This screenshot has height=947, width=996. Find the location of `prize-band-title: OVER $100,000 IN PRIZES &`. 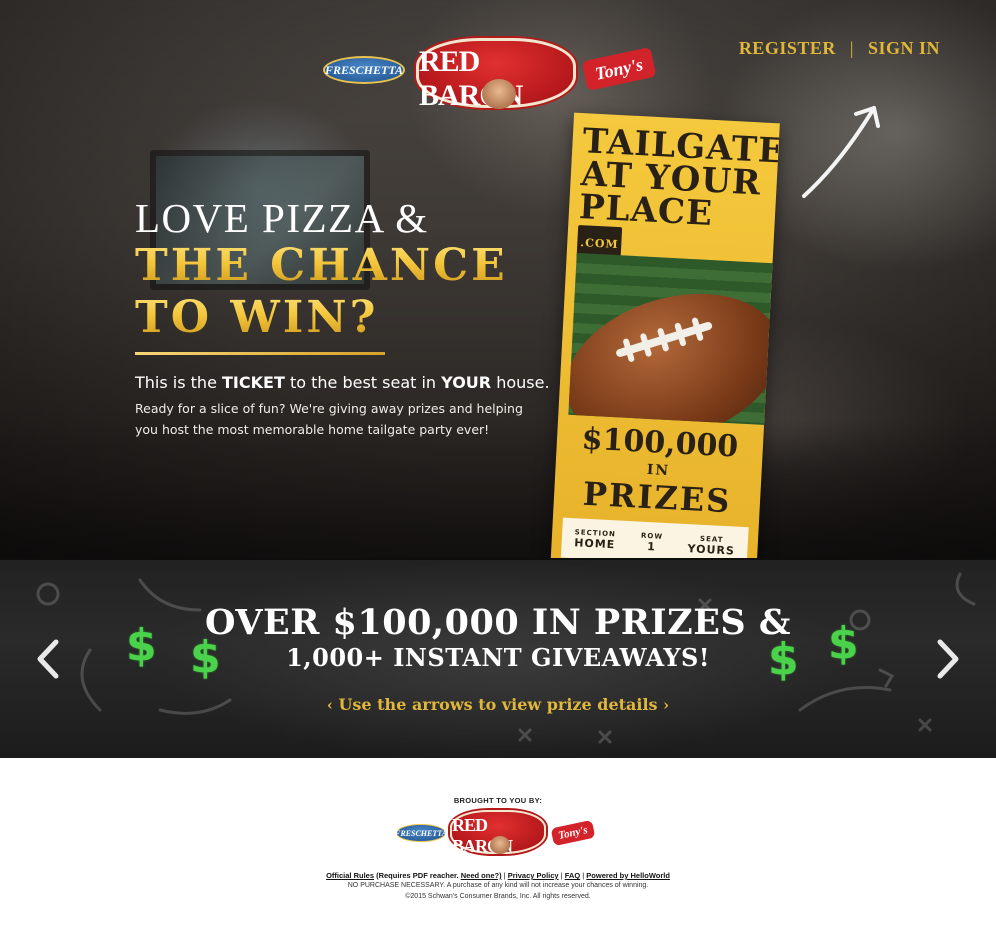

prize-band-title: OVER $100,000 IN PRIZES & is located at coordinates (498, 622).